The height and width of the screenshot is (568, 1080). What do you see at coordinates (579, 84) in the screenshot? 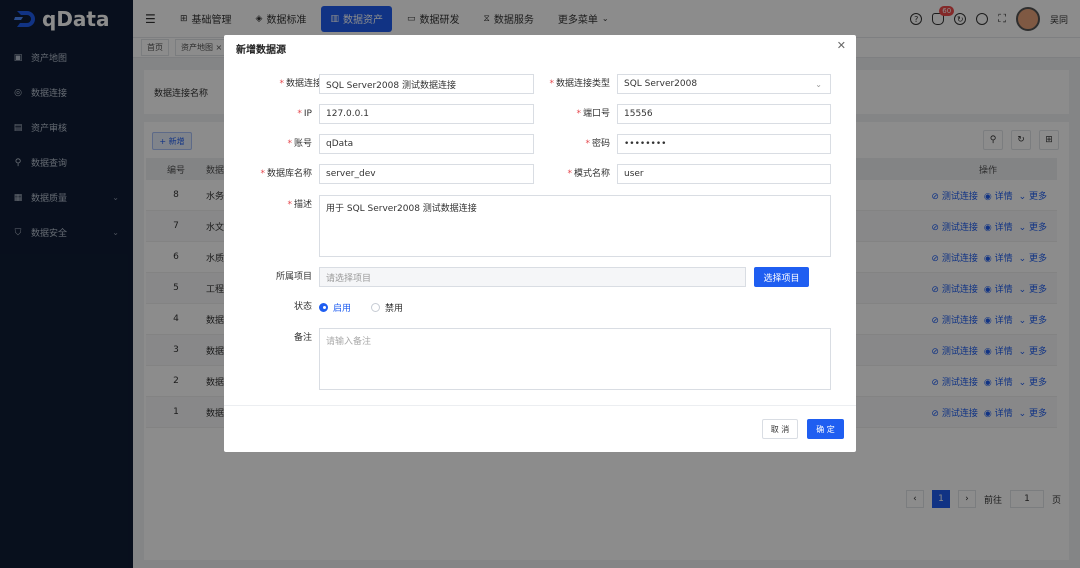
I see `conn-type-label: * 数据连接类型` at bounding box center [579, 84].